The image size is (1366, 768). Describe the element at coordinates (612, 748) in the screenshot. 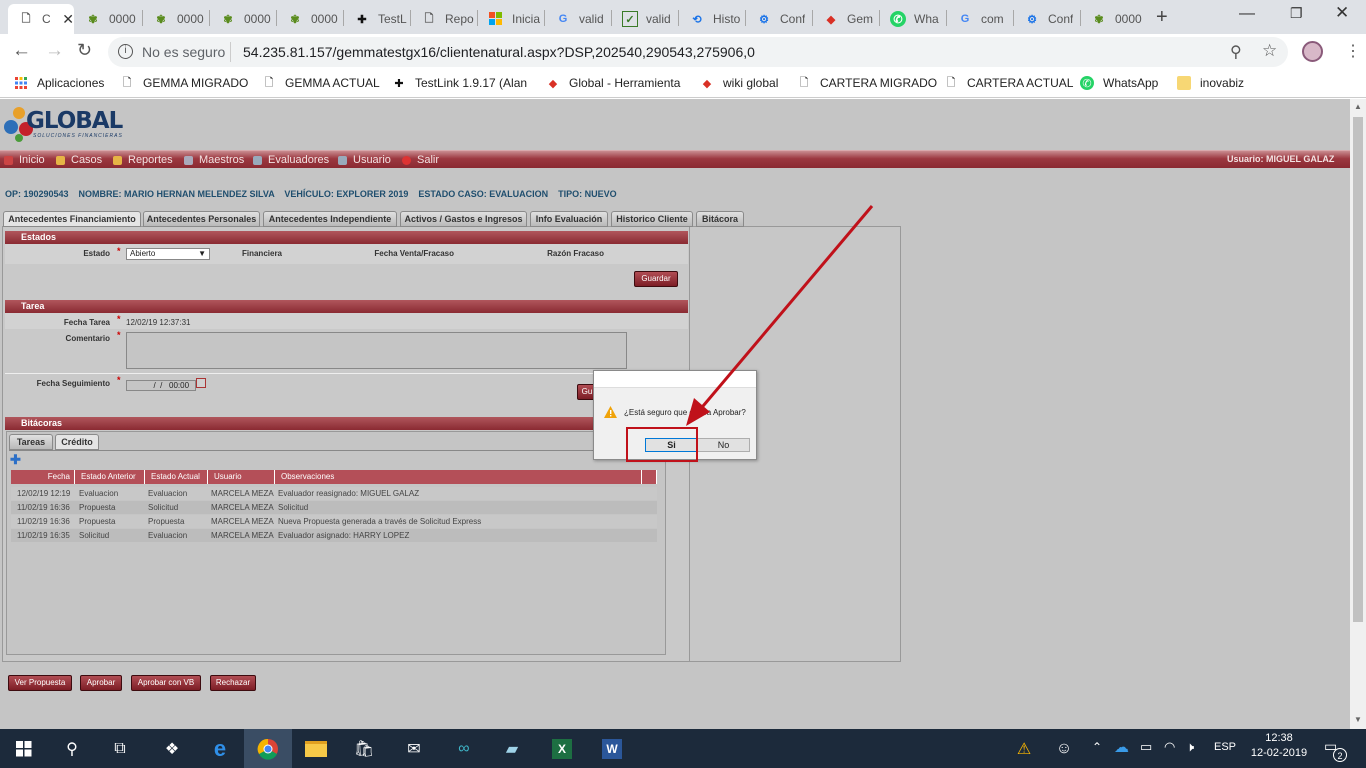

I see `word-icon: W` at that location.